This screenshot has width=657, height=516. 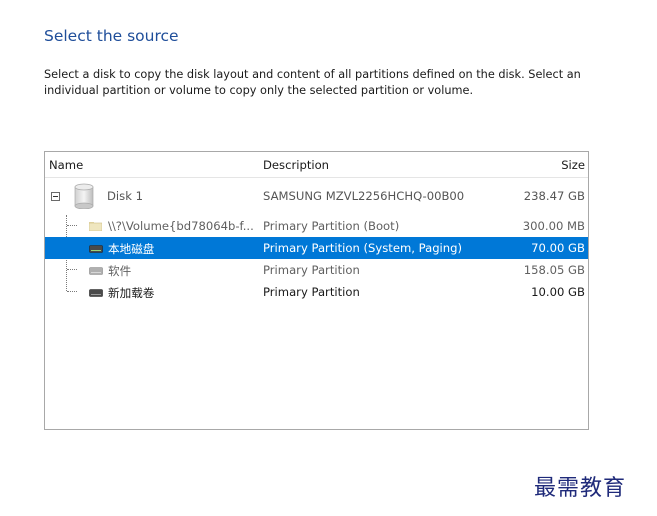 I want to click on partition-name: 本地磁盘, so click(x=131, y=249).